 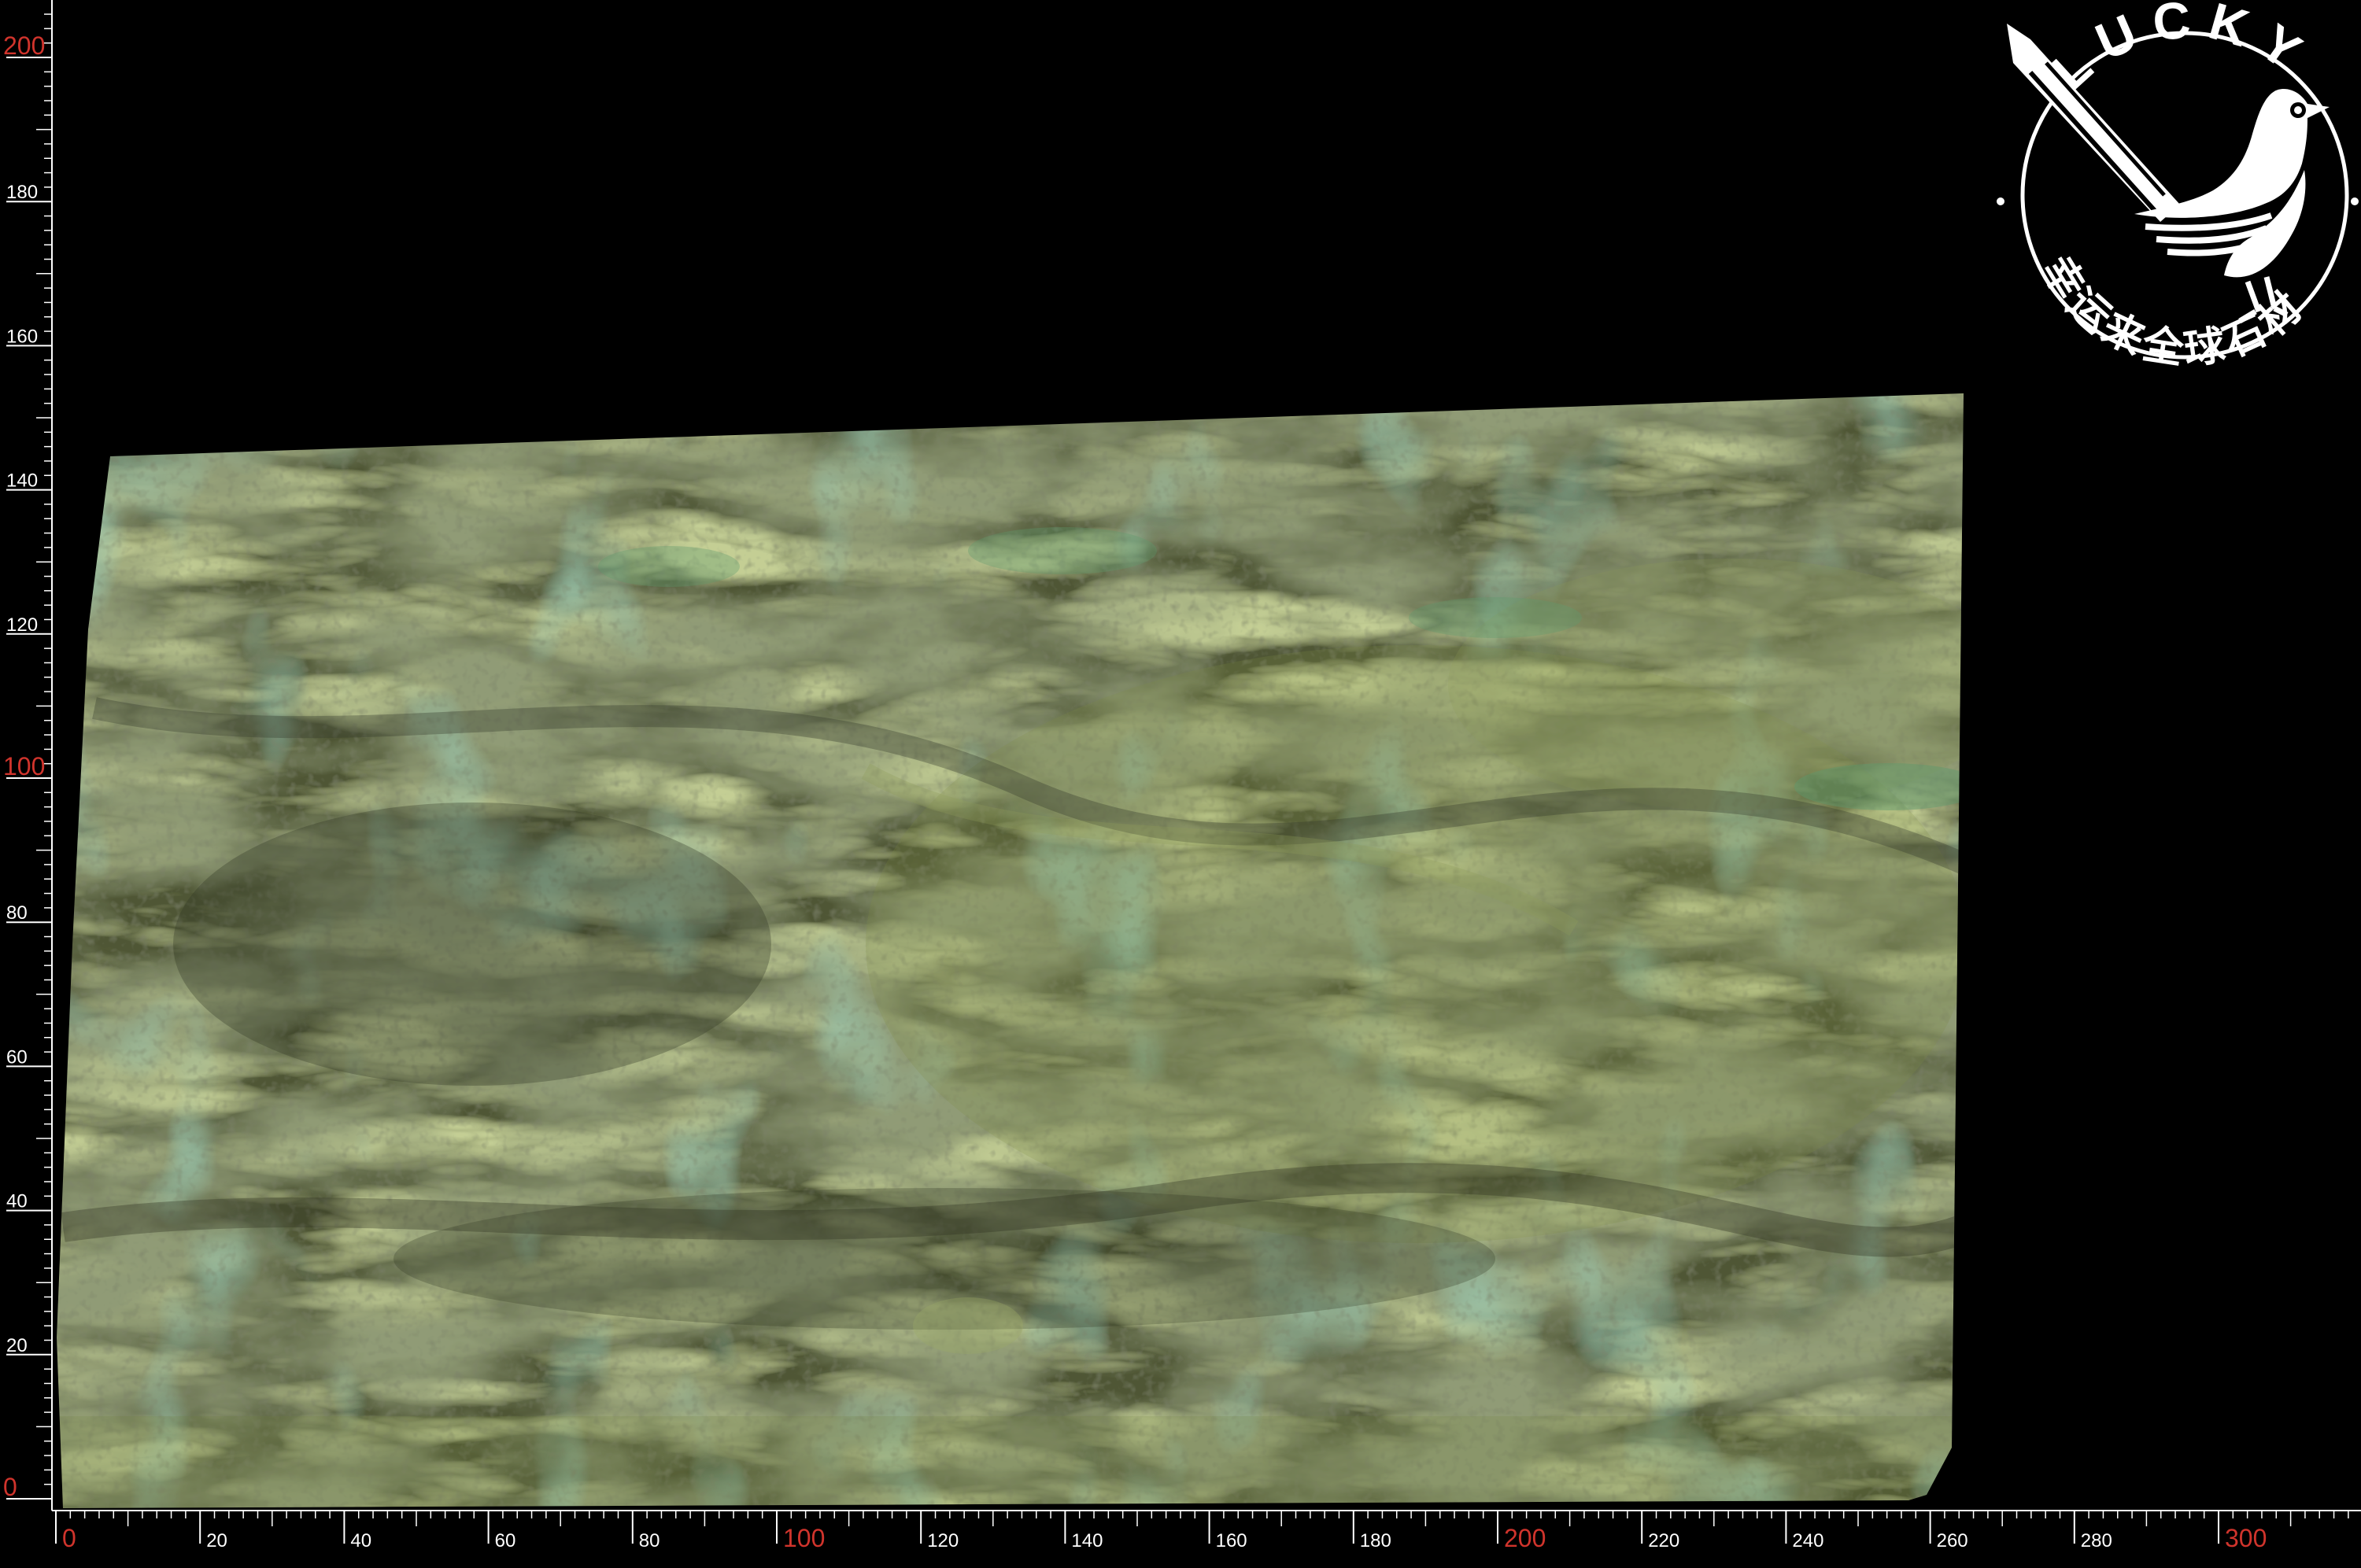 What do you see at coordinates (1525, 1538) in the screenshot?
I see `x-tick-label: 200` at bounding box center [1525, 1538].